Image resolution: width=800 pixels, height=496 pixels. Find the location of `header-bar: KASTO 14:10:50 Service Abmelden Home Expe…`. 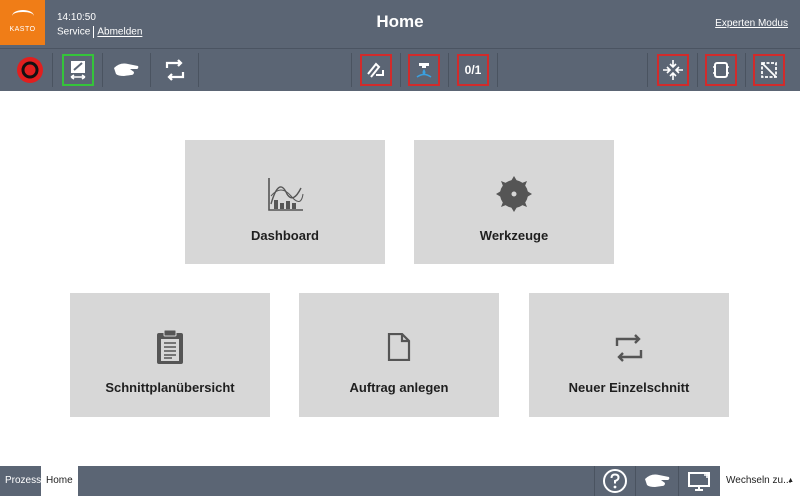

header-bar: KASTO 14:10:50 Service Abmelden Home Expe… is located at coordinates (400, 24).